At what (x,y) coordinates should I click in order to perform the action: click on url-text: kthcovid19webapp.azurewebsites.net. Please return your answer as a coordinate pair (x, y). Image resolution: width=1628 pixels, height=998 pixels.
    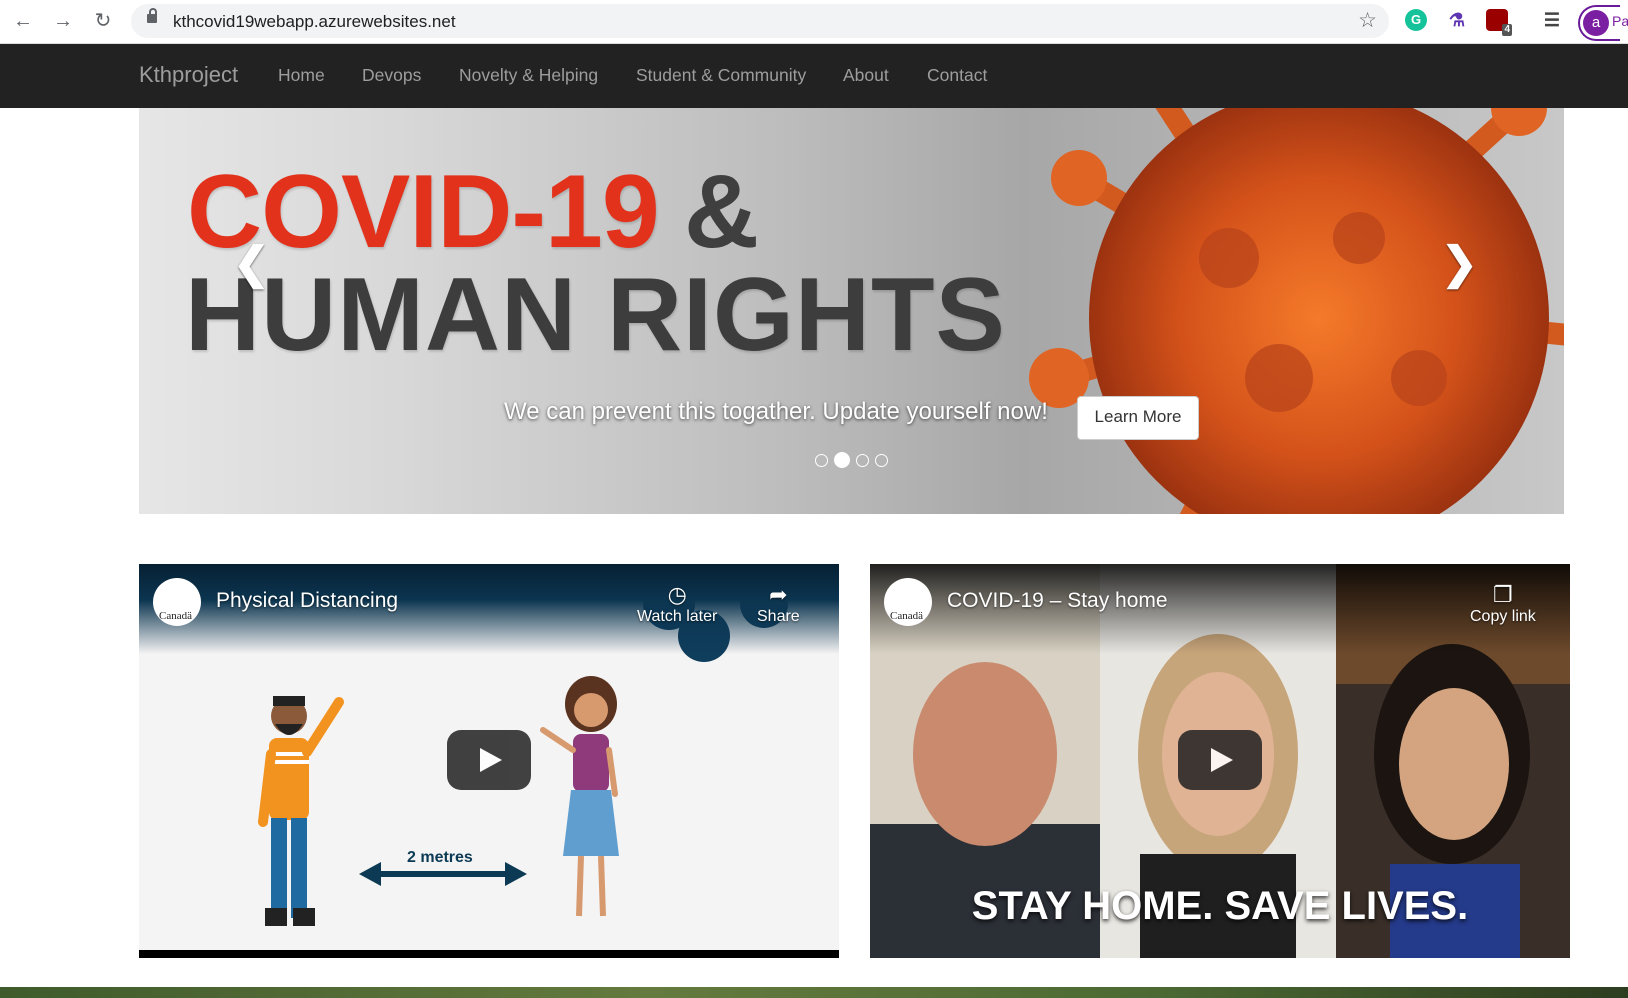
    Looking at the image, I should click on (314, 22).